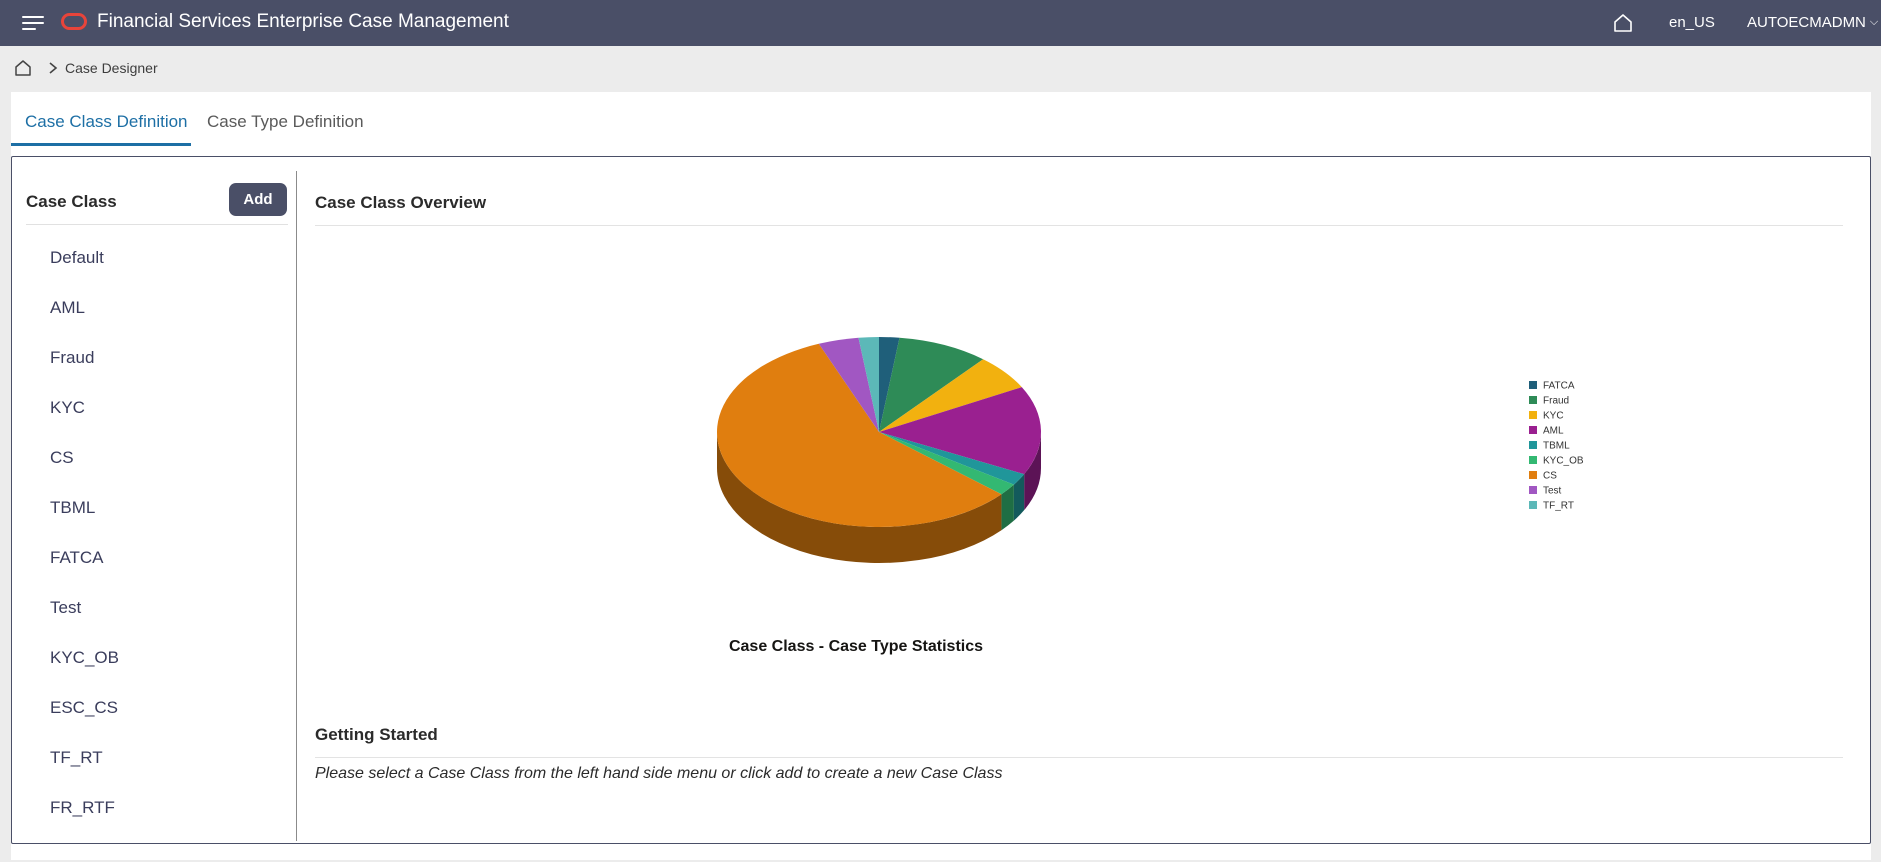 The image size is (1881, 862). I want to click on case-class-item-aml: AML, so click(84, 308).